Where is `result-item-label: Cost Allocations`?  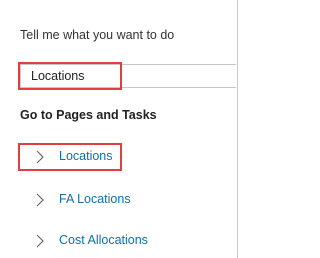
result-item-label: Cost Allocations is located at coordinates (103, 240).